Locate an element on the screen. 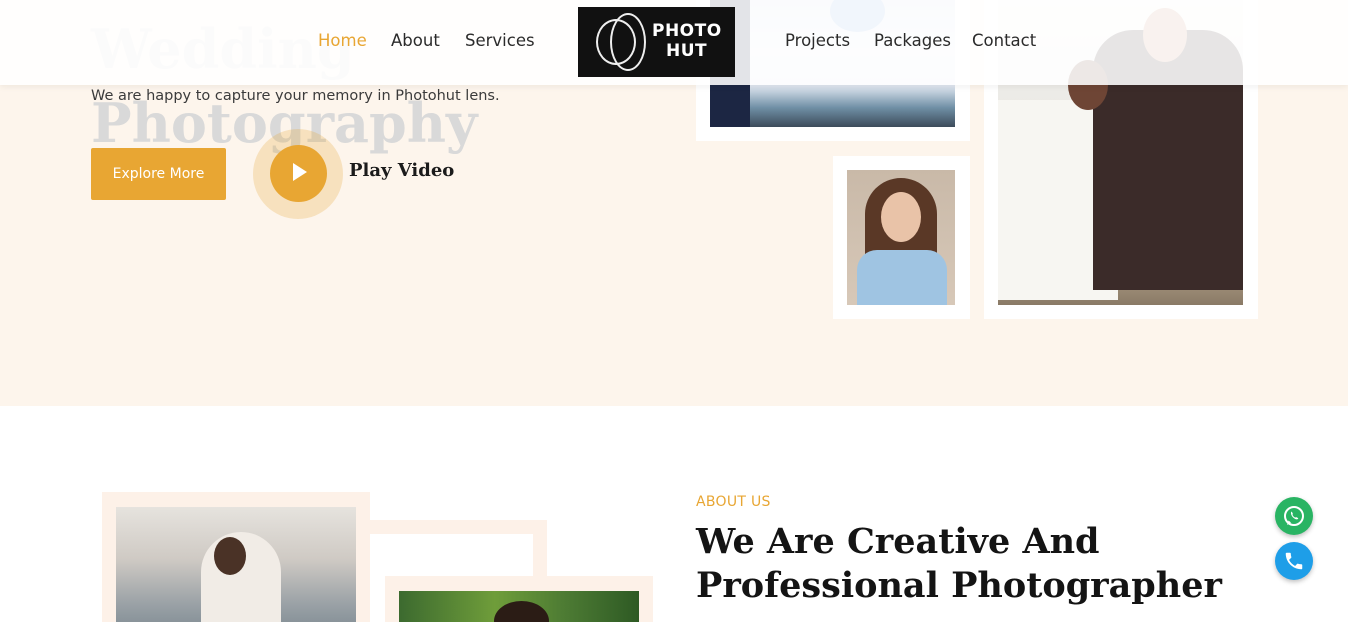 The height and width of the screenshot is (622, 1348). nav-item-packages: Packages is located at coordinates (912, 40).